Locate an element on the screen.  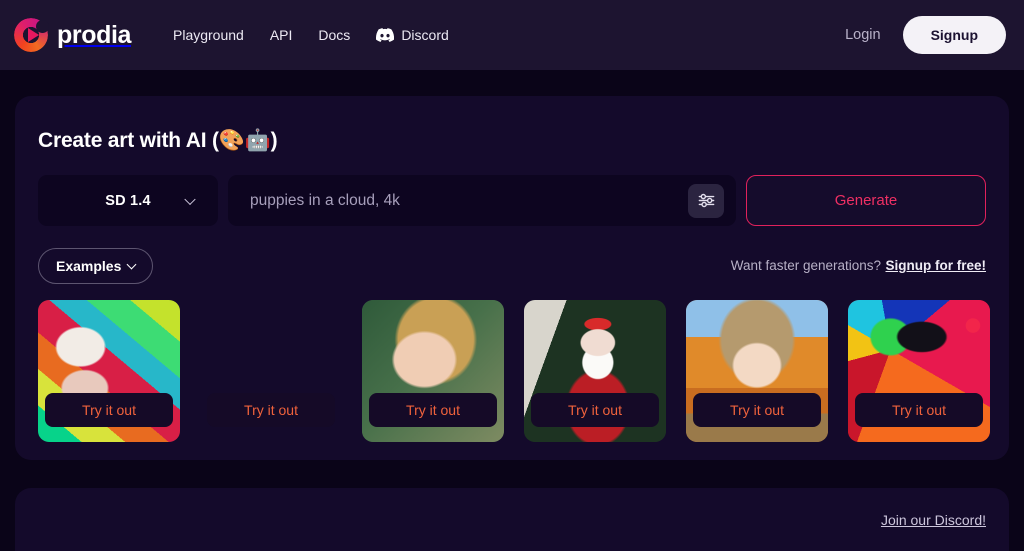
examples-dropdown-button: Examples is located at coordinates (96, 266).